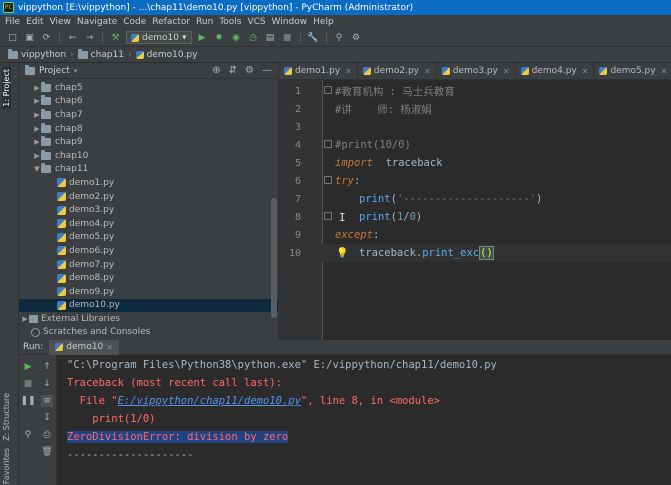  What do you see at coordinates (47, 418) in the screenshot?
I see `scroll-to-end-icon: ↧` at bounding box center [47, 418].